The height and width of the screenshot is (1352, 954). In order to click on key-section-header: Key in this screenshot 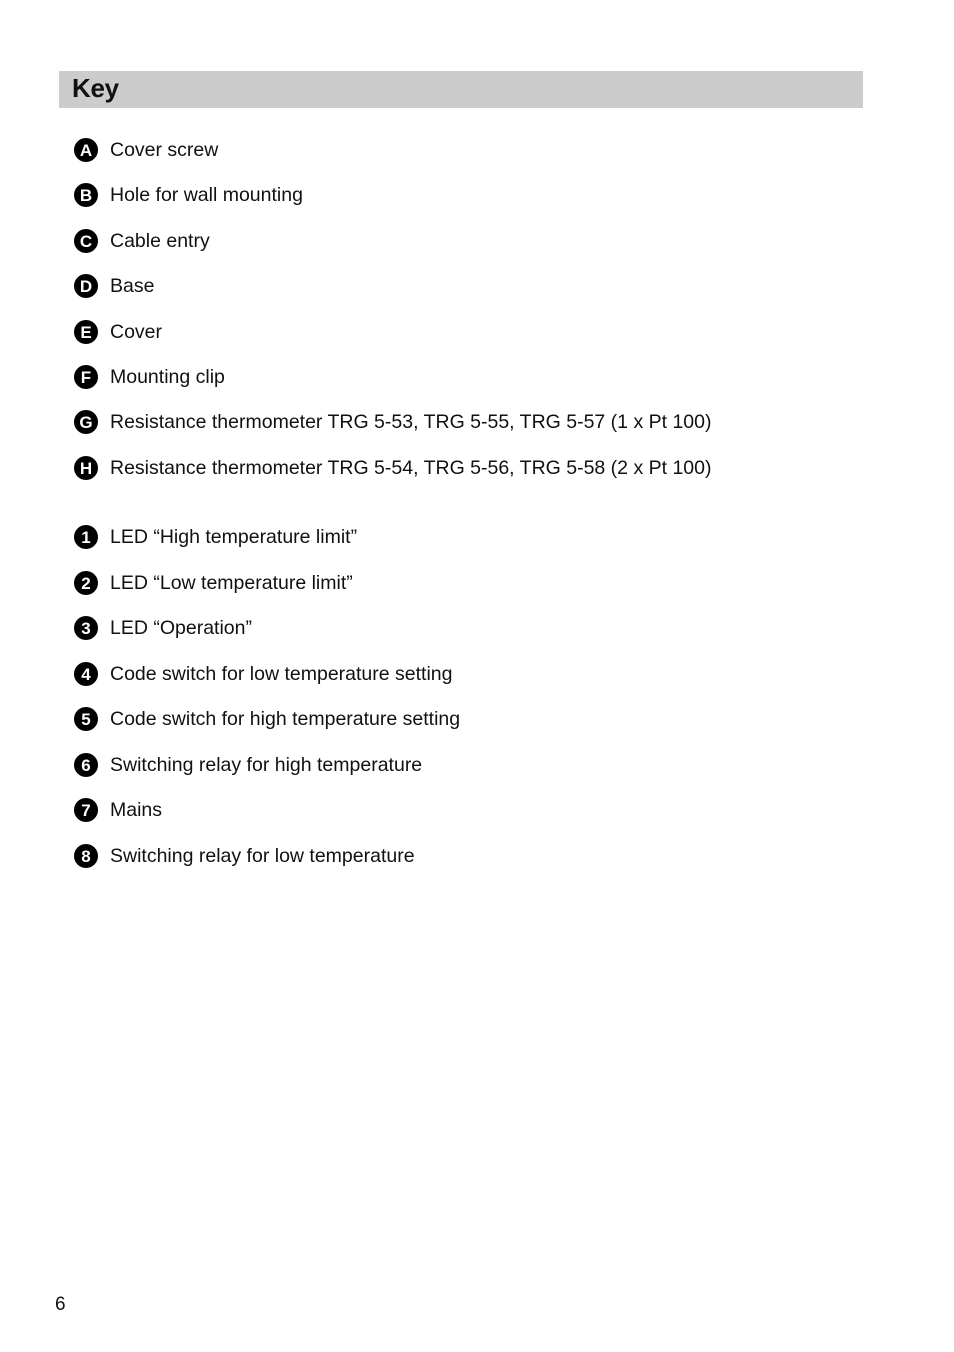, I will do `click(461, 89)`.